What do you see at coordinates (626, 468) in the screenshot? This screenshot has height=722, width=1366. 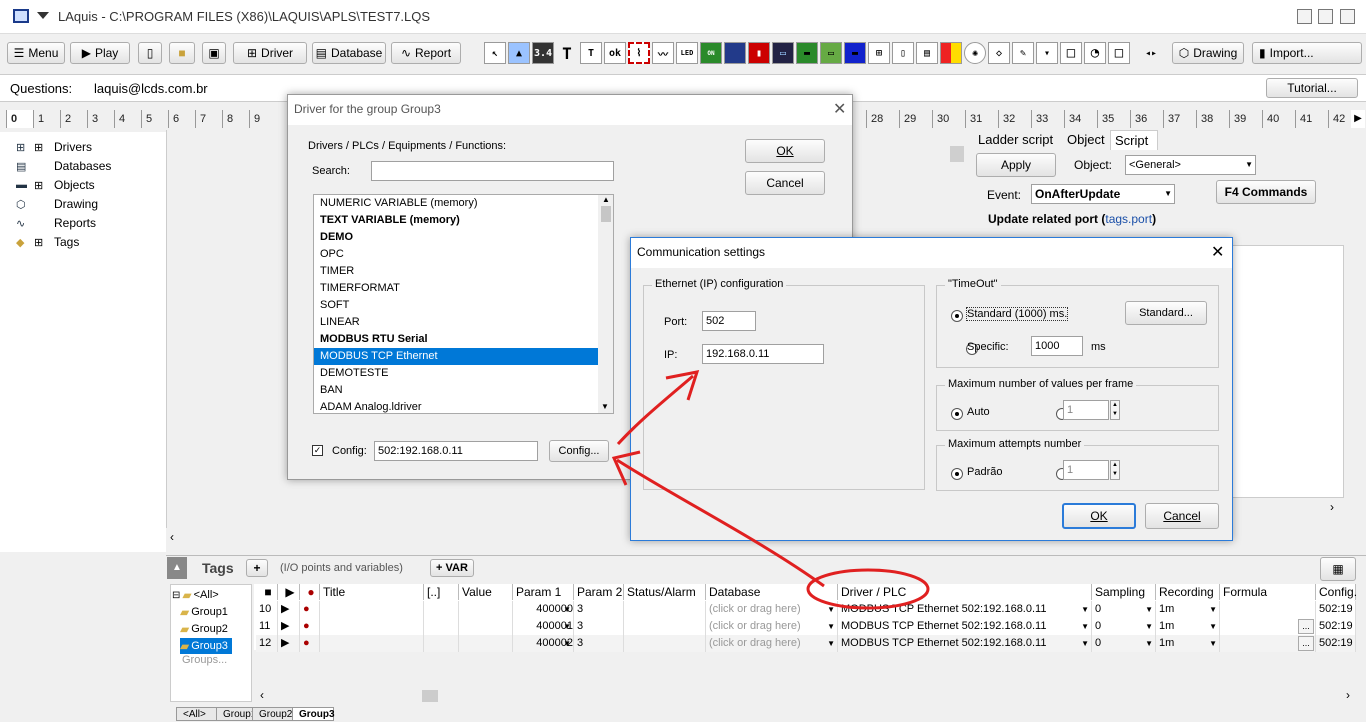 I see `annotation-arrowhead-config` at bounding box center [626, 468].